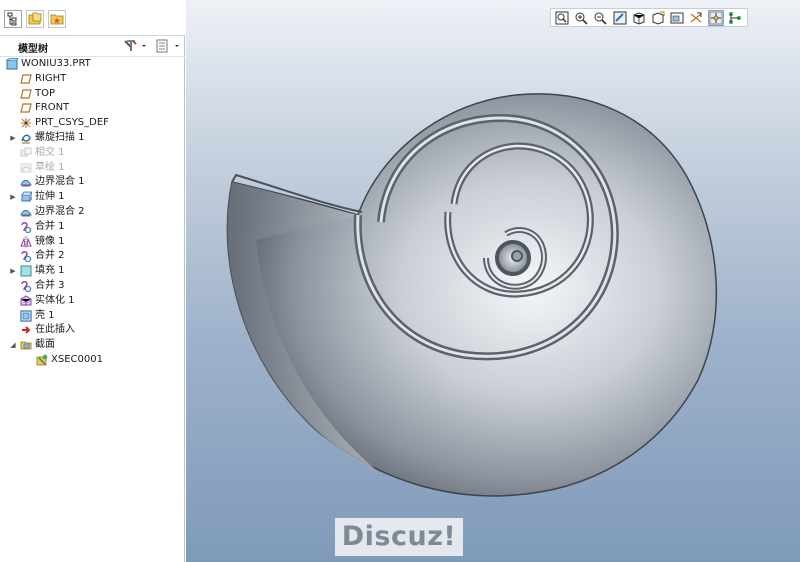  I want to click on tree-item-1: 实体化 1, so click(92, 301).